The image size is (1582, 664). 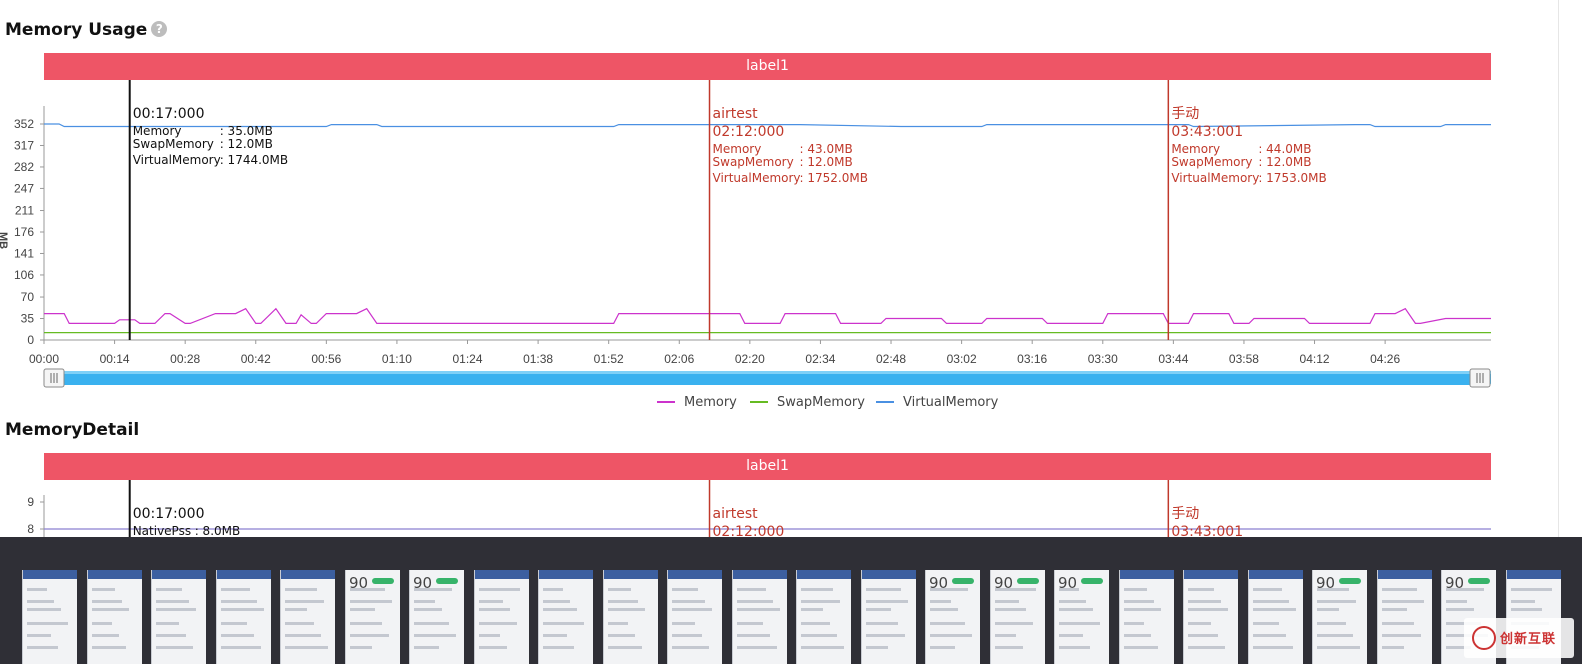 I want to click on detail-tooltip-value: : 8.0MB, so click(x=218, y=531).